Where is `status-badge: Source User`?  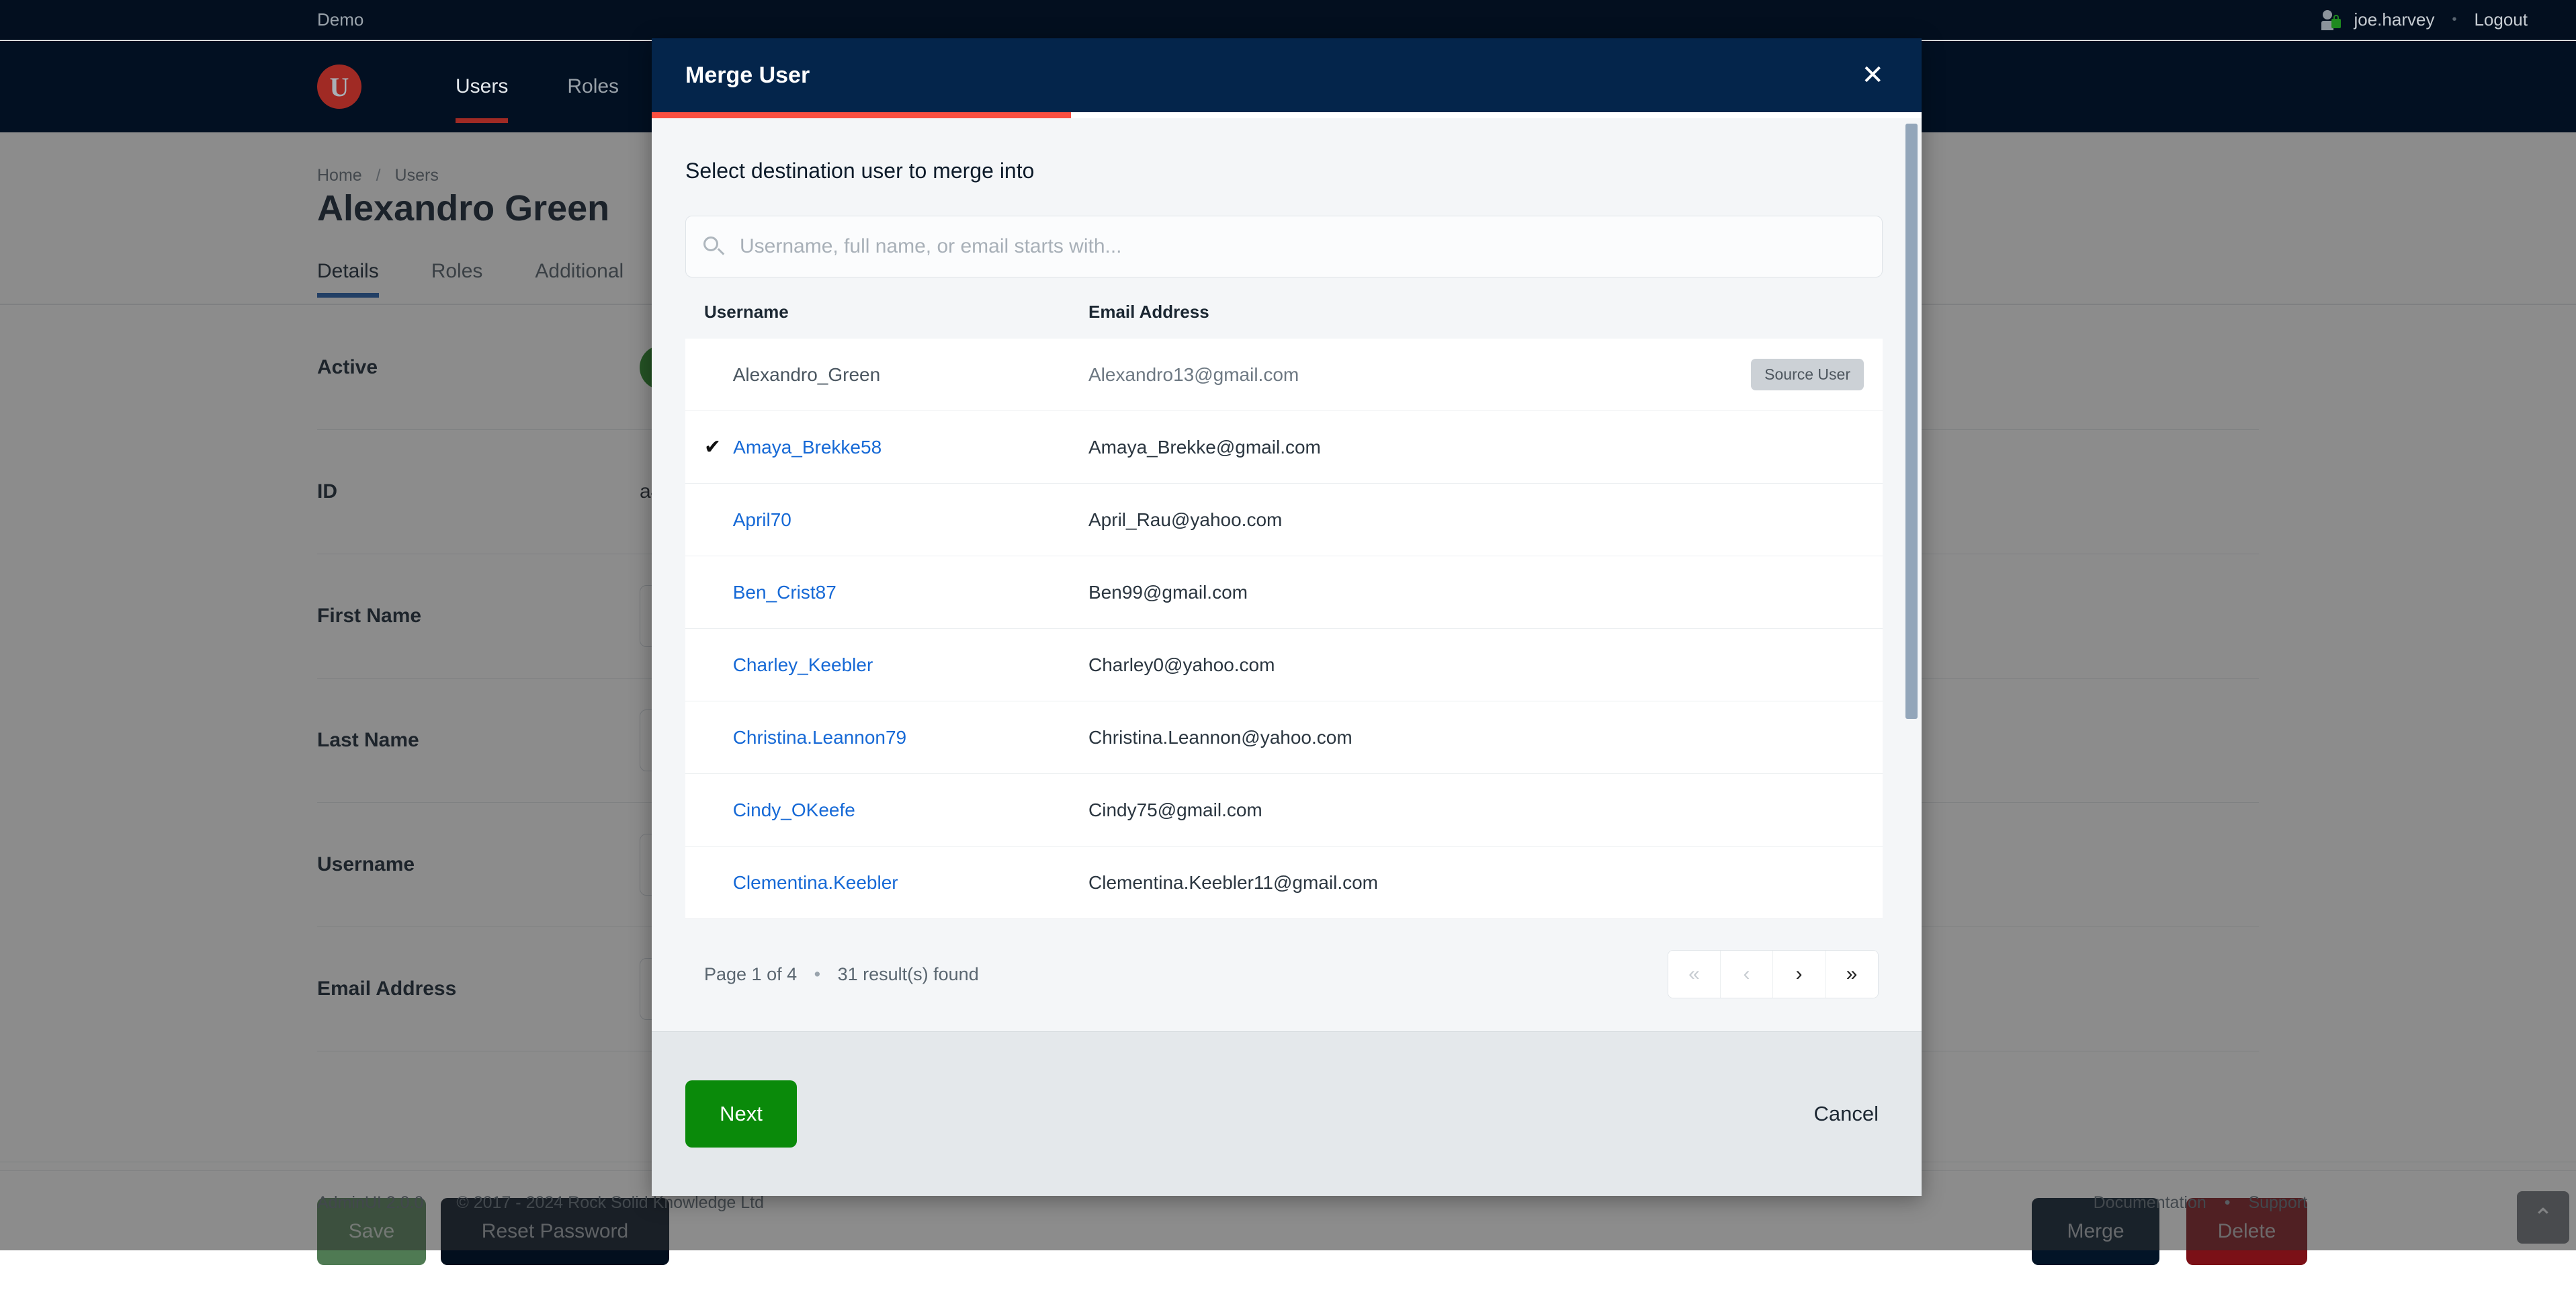
status-badge: Source User is located at coordinates (1807, 374).